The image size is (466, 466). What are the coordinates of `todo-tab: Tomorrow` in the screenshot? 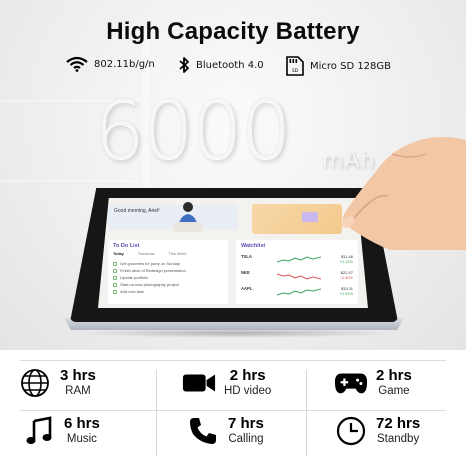 It's located at (146, 254).